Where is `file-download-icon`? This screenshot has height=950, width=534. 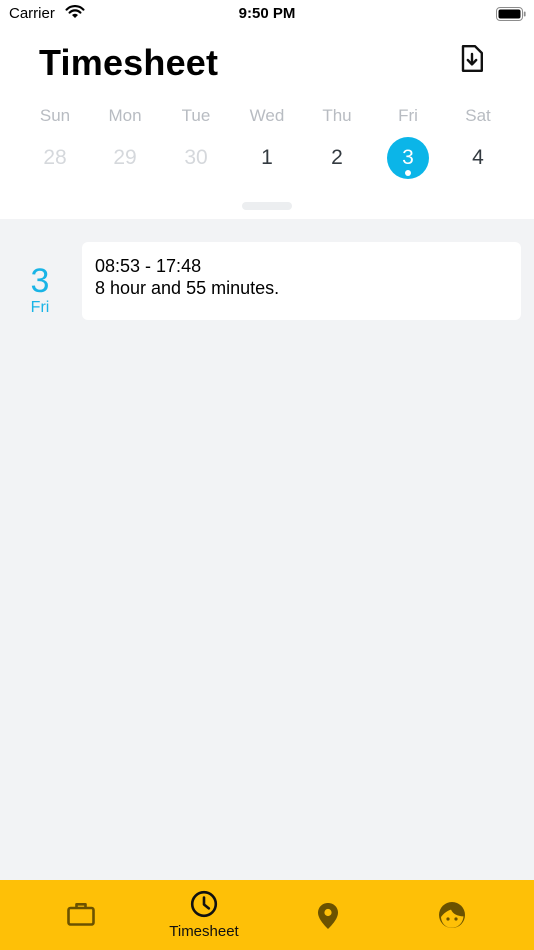
file-download-icon is located at coordinates (472, 61).